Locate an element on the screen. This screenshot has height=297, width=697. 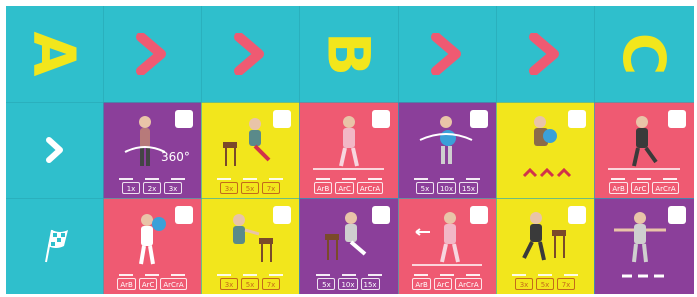
letter-c: C is located at coordinates (644, 54).